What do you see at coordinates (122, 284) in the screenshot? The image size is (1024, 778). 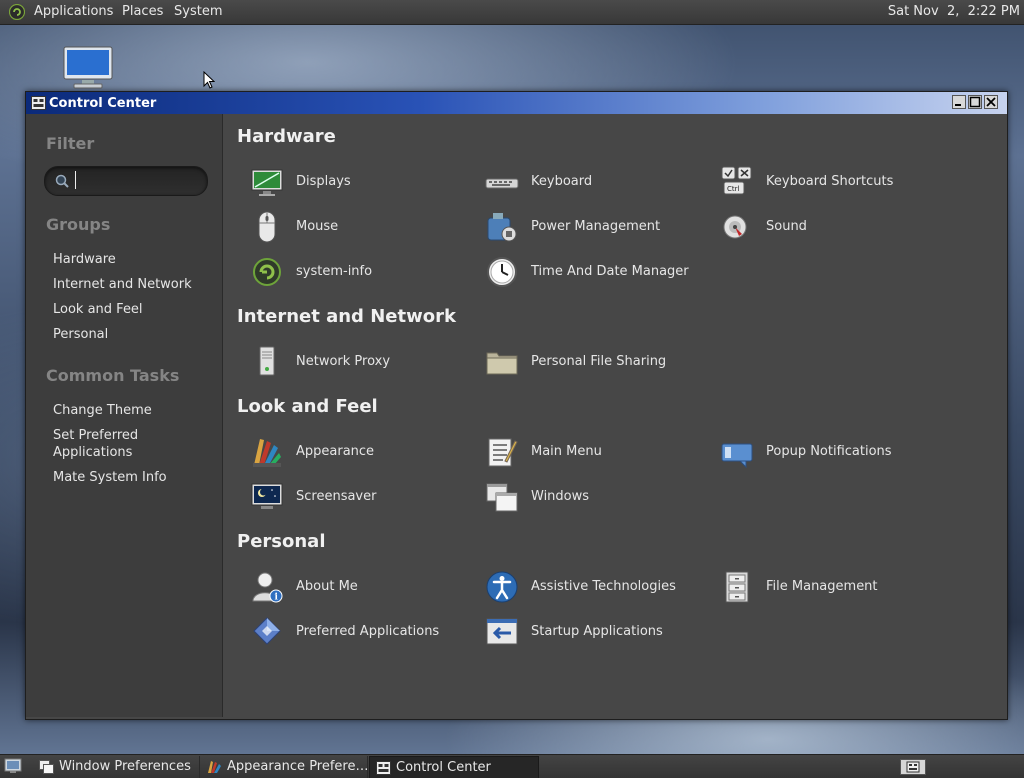 I see `sidebar-group-internet-network: Internet and Network` at bounding box center [122, 284].